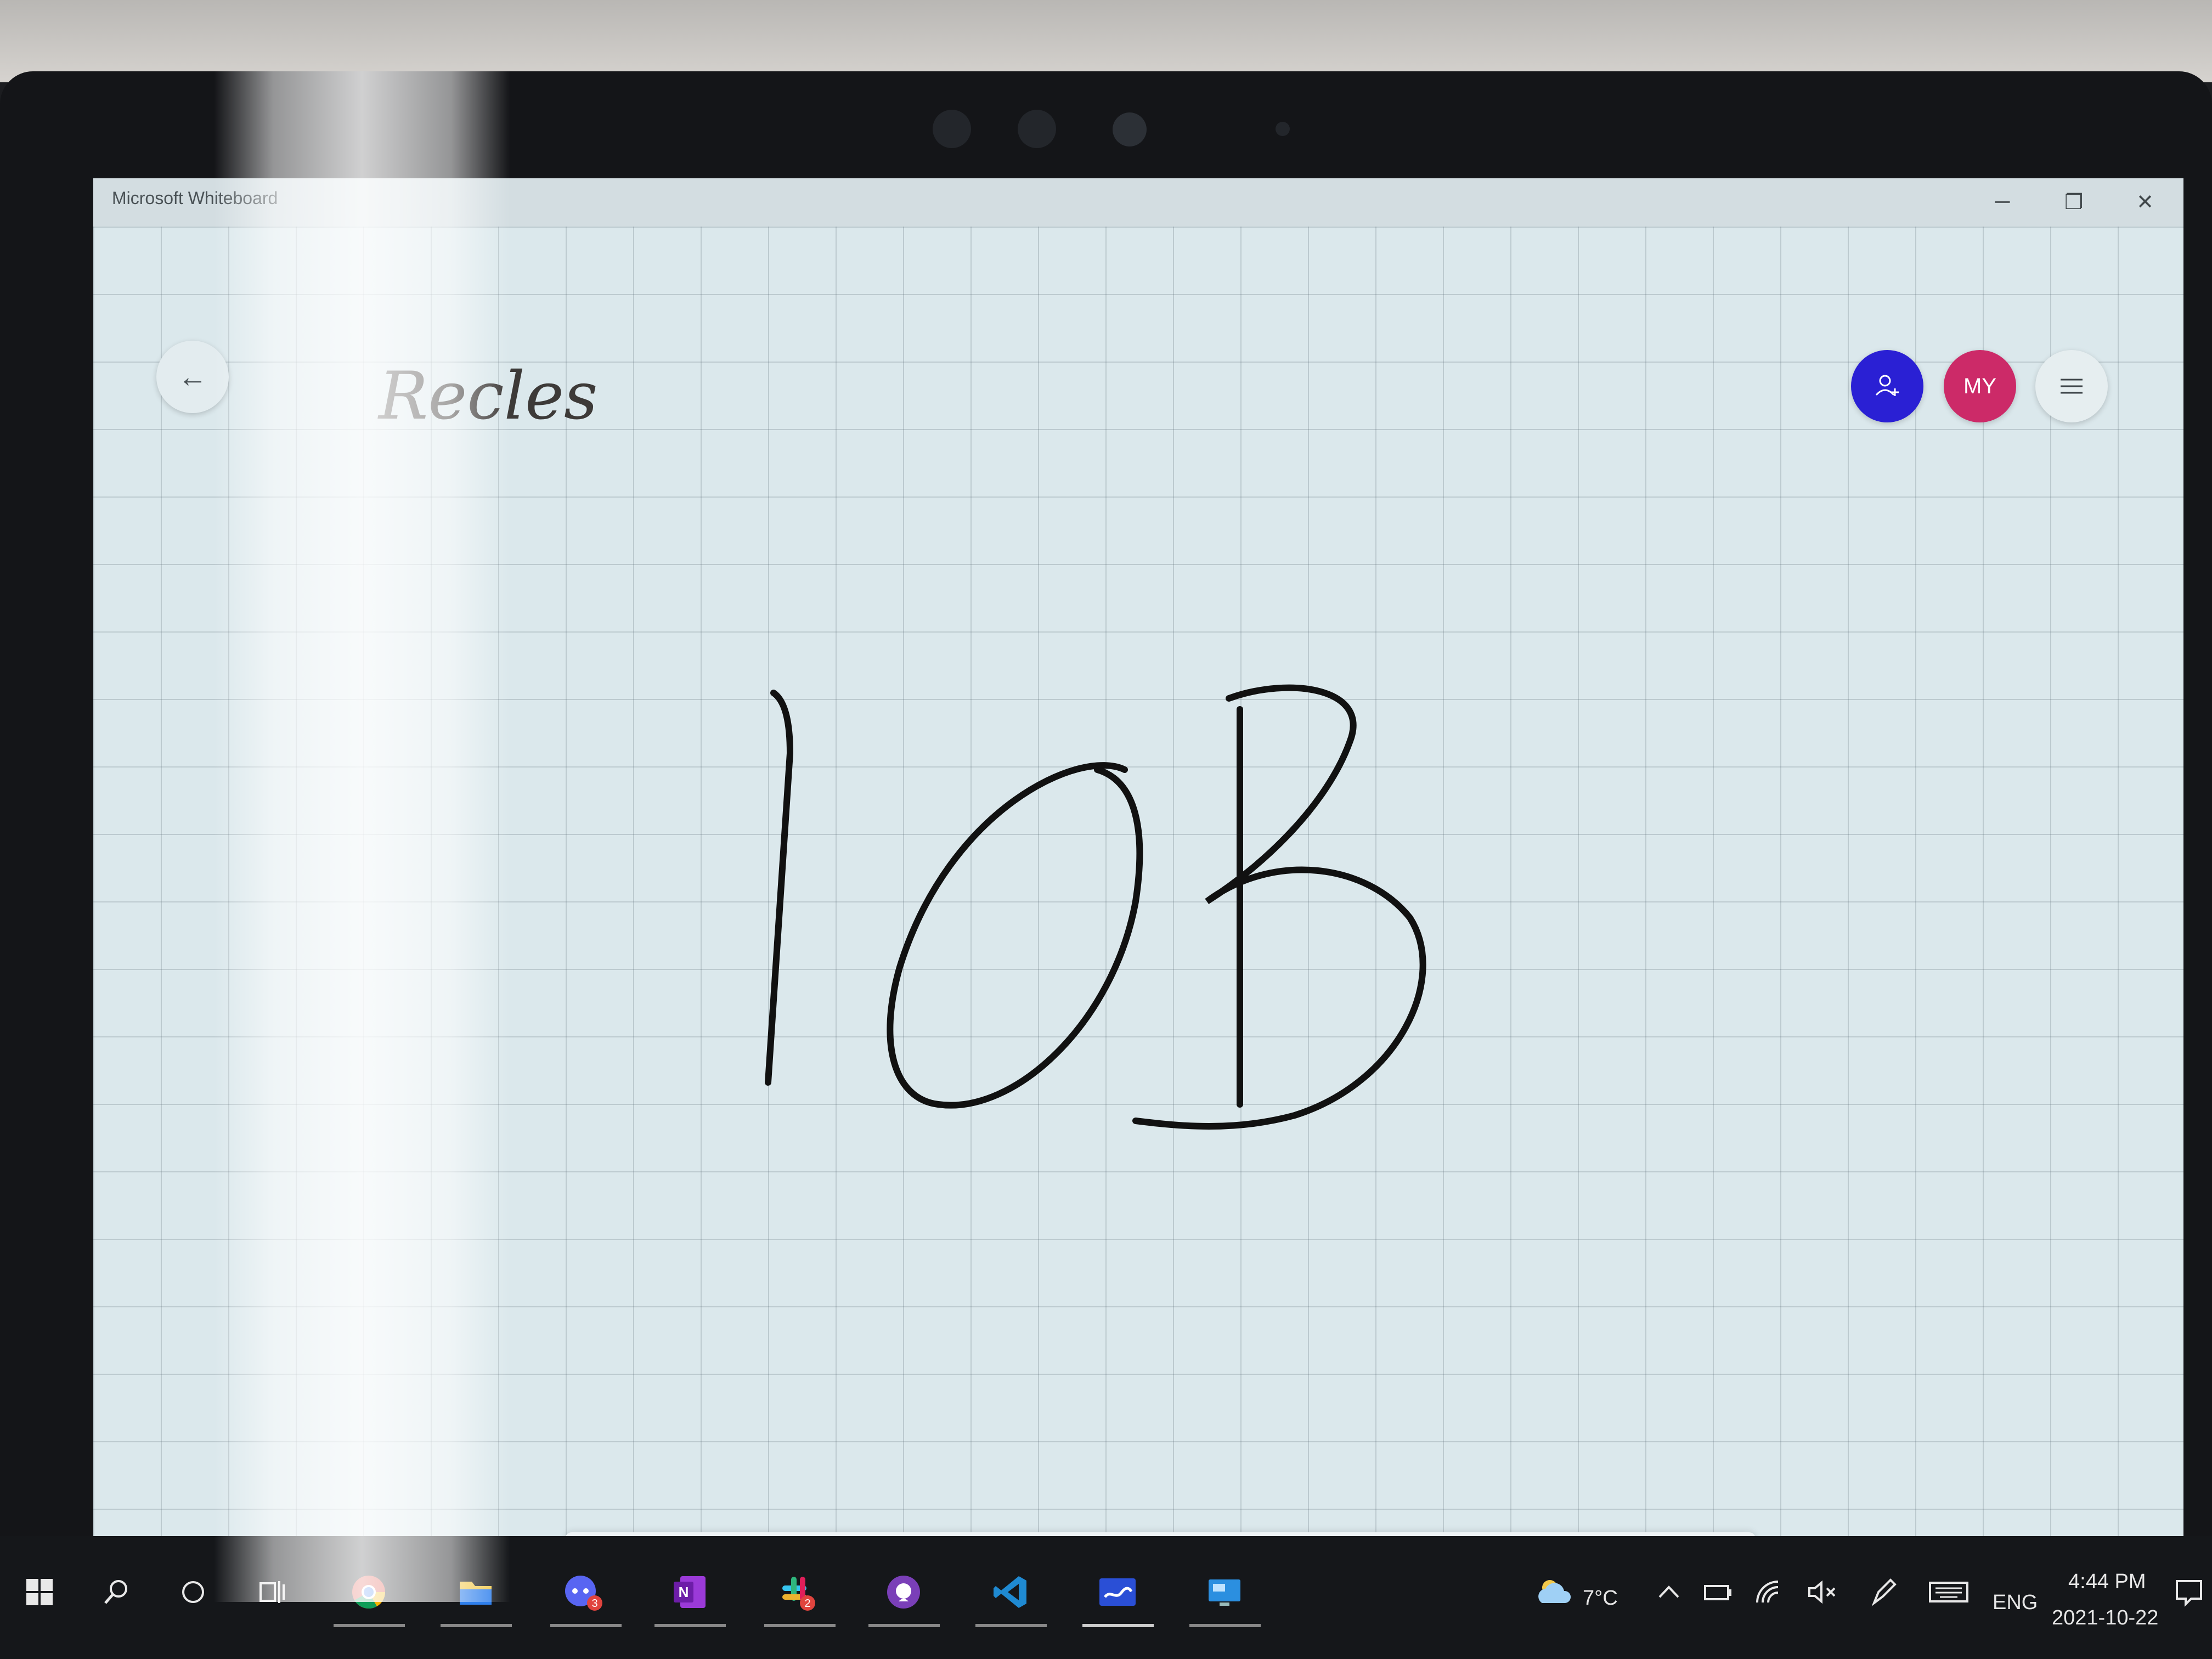  I want to click on volume-muted-icon, so click(1822, 1592).